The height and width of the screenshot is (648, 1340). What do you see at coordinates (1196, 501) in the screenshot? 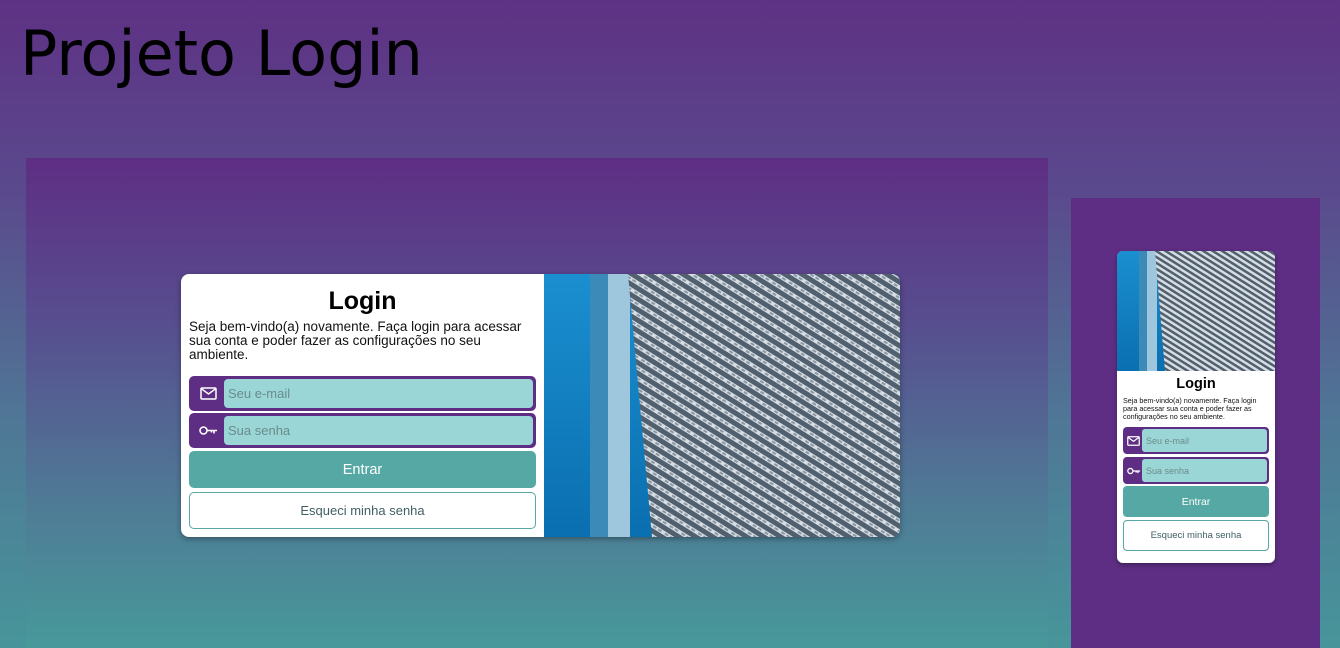
I see `mobile-enter-button: Entrar` at bounding box center [1196, 501].